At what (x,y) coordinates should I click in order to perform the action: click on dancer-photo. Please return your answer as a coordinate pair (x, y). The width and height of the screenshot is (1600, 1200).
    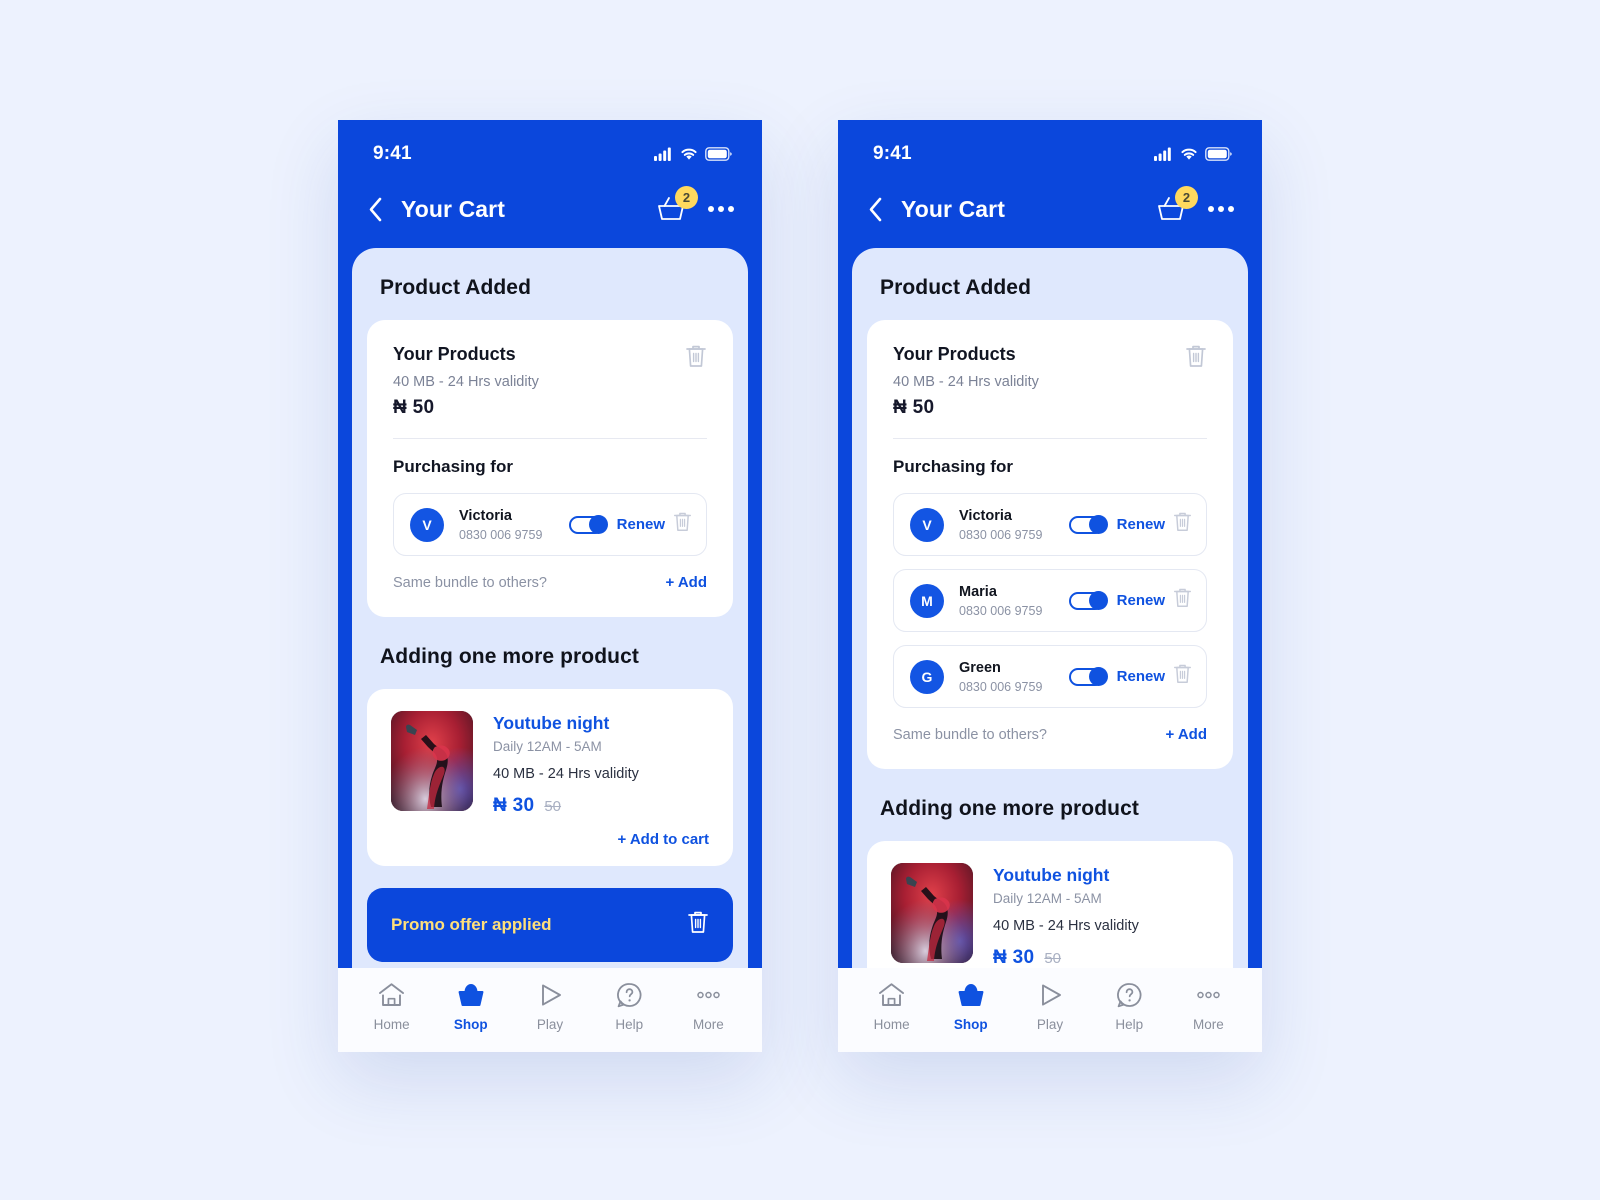
    Looking at the image, I should click on (932, 913).